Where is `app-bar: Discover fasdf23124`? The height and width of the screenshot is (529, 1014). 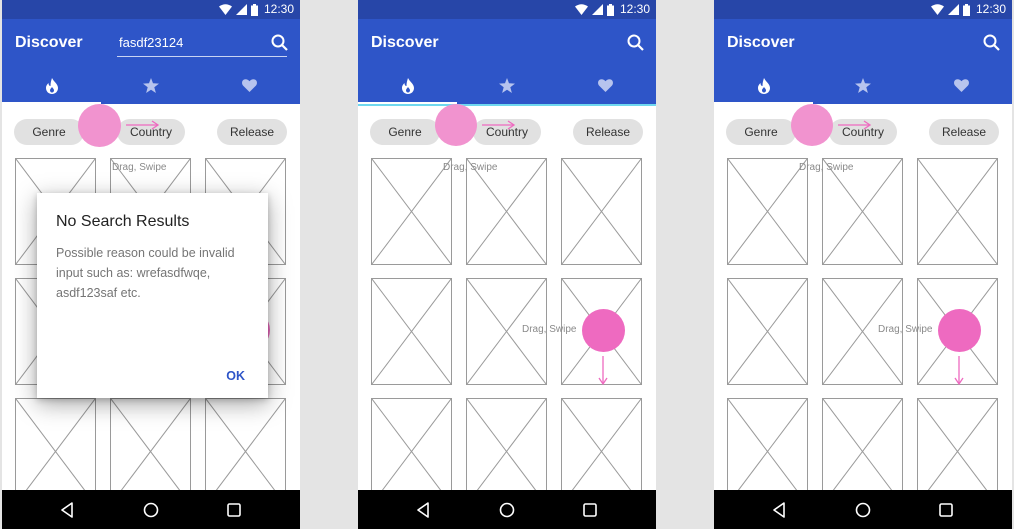 app-bar: Discover fasdf23124 is located at coordinates (151, 43).